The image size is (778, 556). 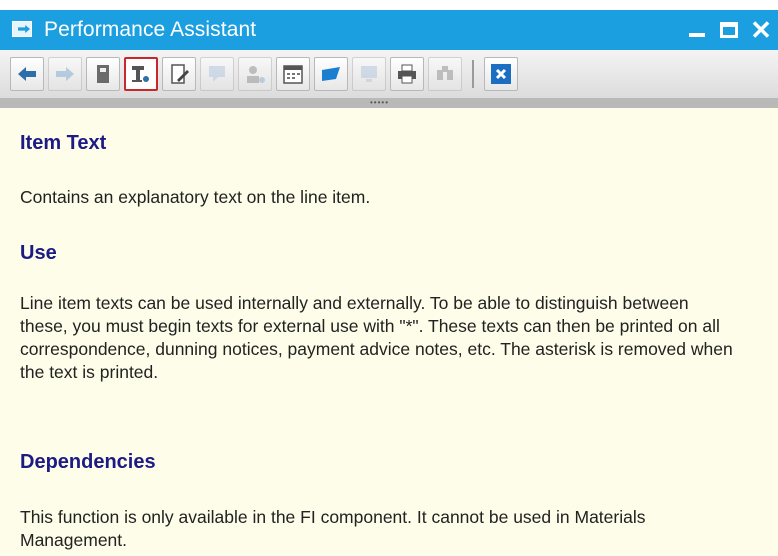 I want to click on section-heading: Use, so click(x=38, y=253).